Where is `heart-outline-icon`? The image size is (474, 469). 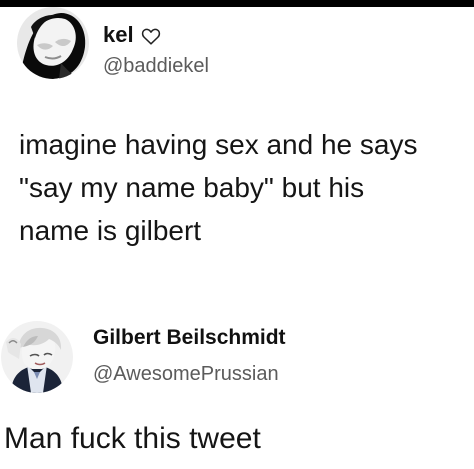 heart-outline-icon is located at coordinates (151, 35).